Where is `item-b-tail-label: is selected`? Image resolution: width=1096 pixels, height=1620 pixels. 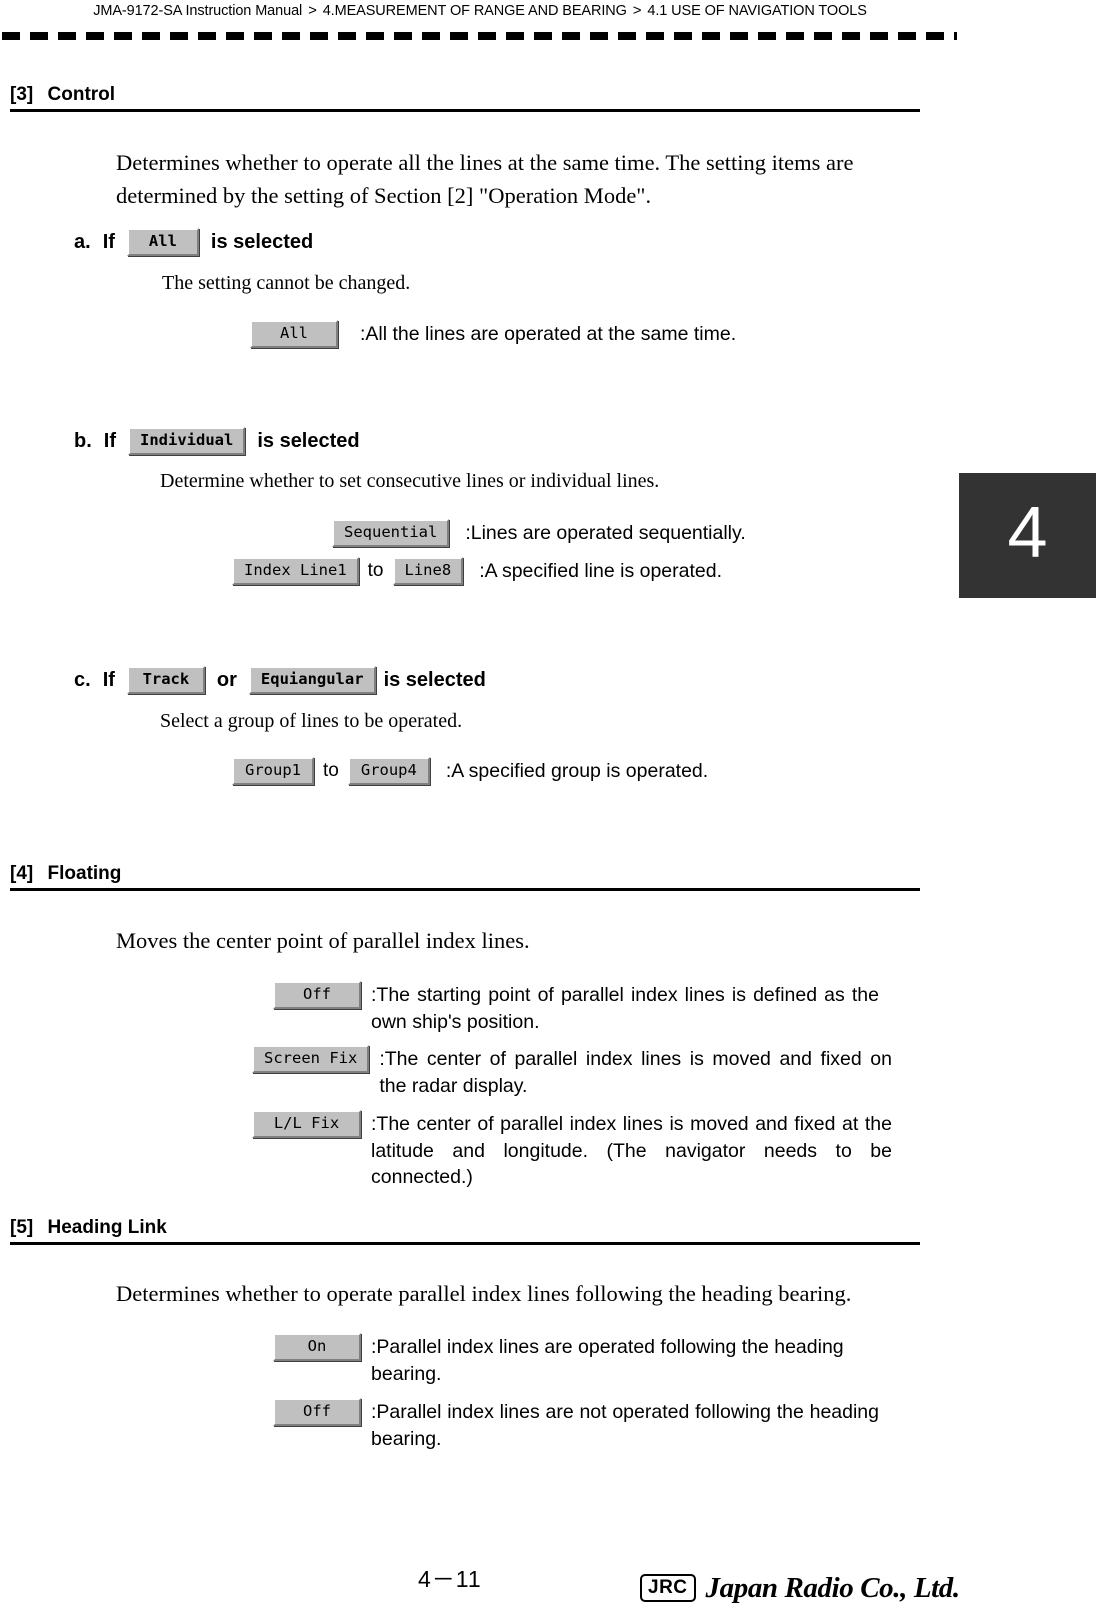
item-b-tail-label: is selected is located at coordinates (308, 440).